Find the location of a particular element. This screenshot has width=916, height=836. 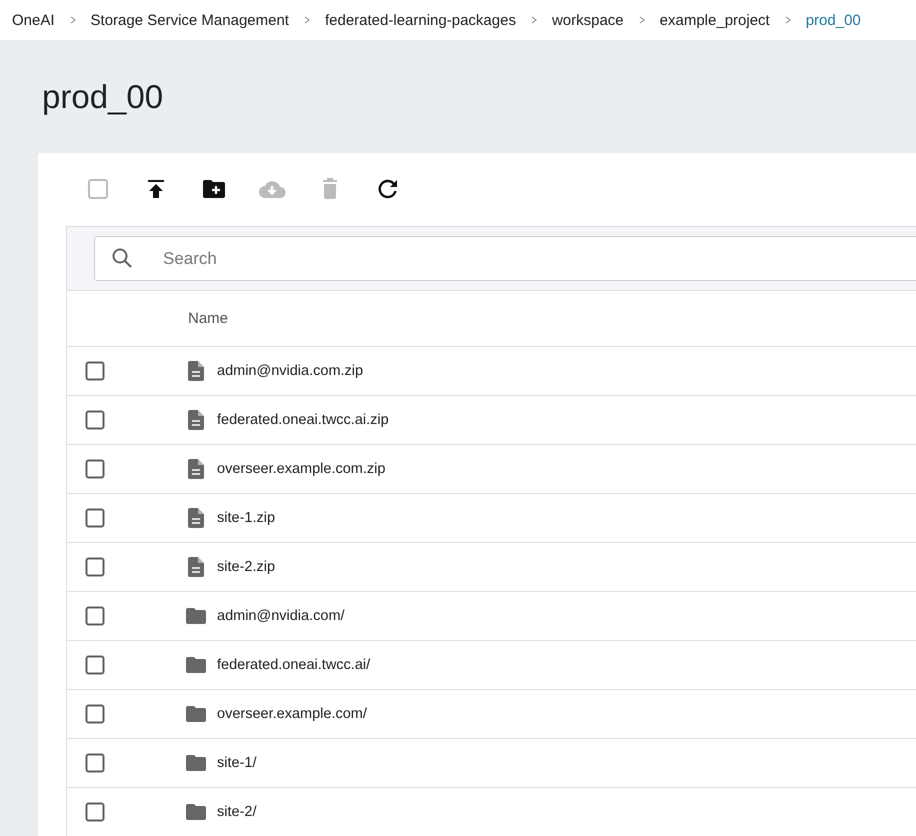

page-title: prod_00 is located at coordinates (103, 97).